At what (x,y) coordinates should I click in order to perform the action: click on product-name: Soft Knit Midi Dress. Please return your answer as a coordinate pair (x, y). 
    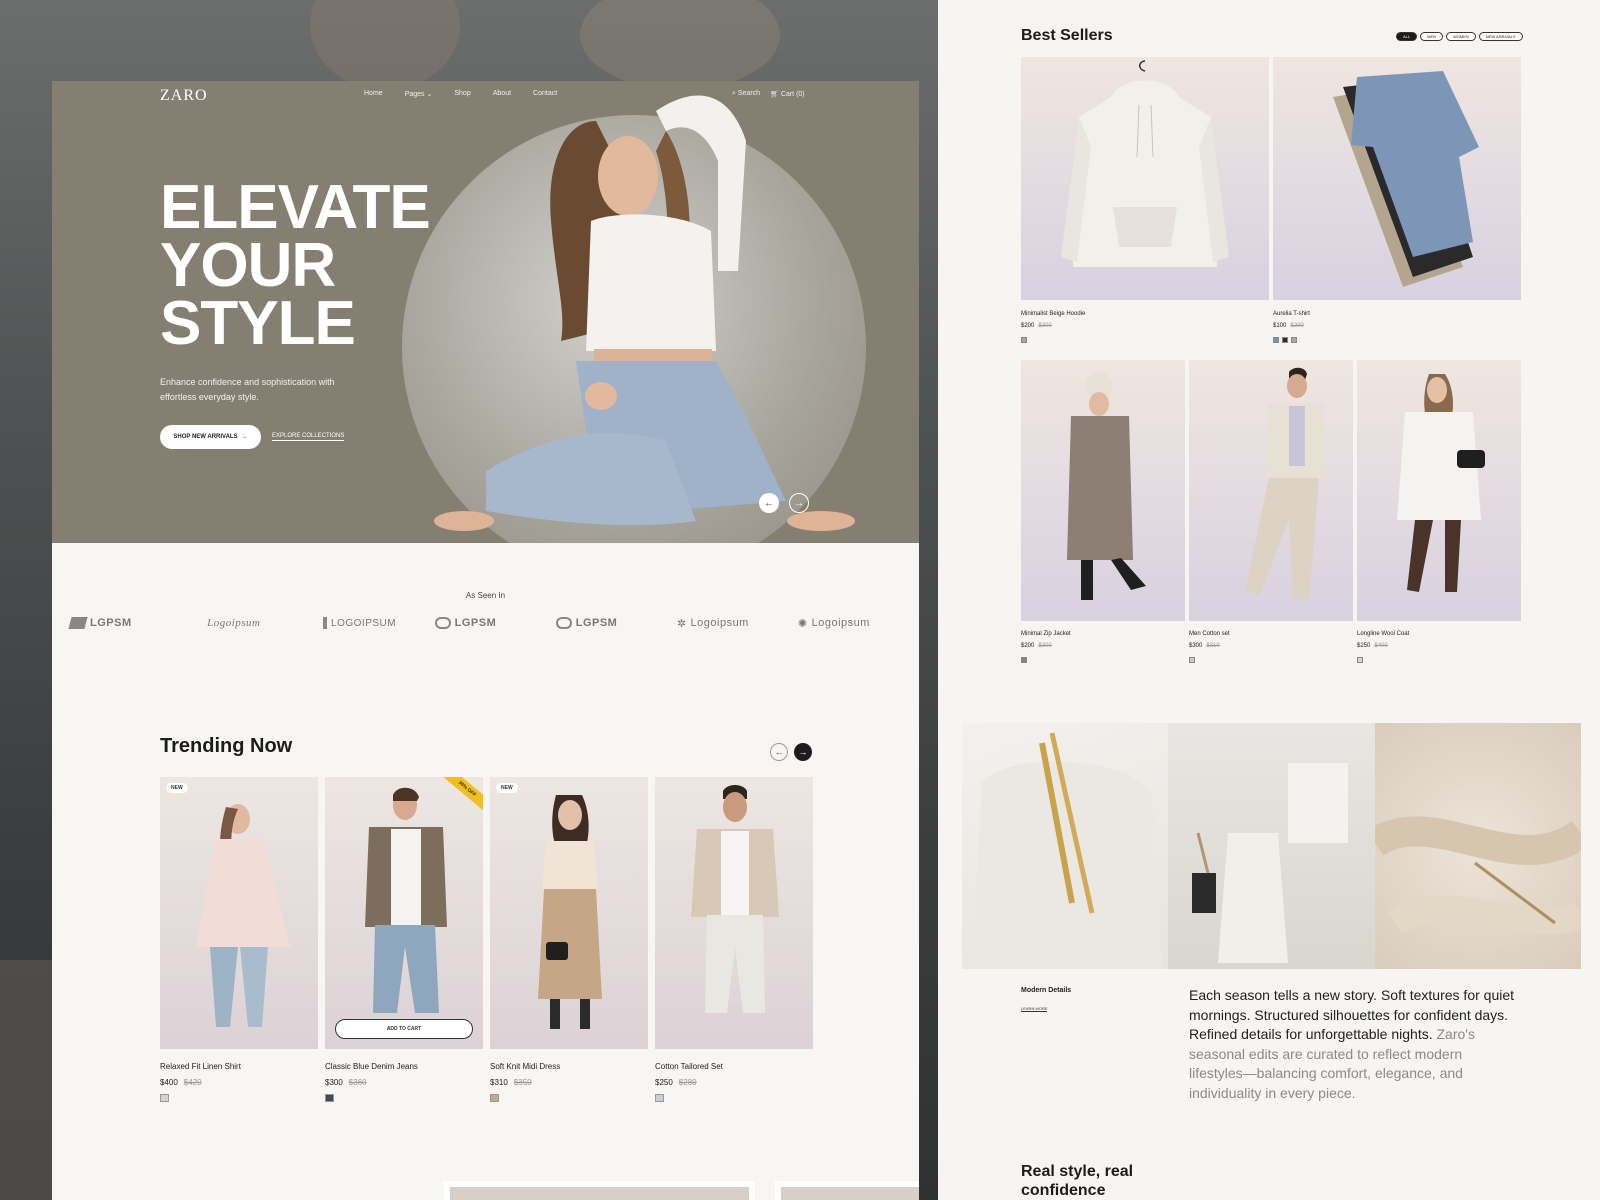
    Looking at the image, I should click on (569, 1066).